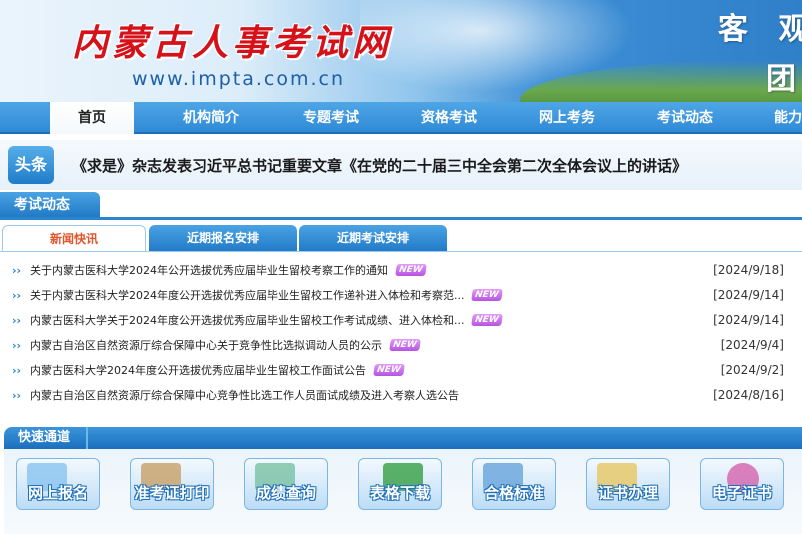  Describe the element at coordinates (513, 493) in the screenshot. I see `button-label: 合格标准` at that location.